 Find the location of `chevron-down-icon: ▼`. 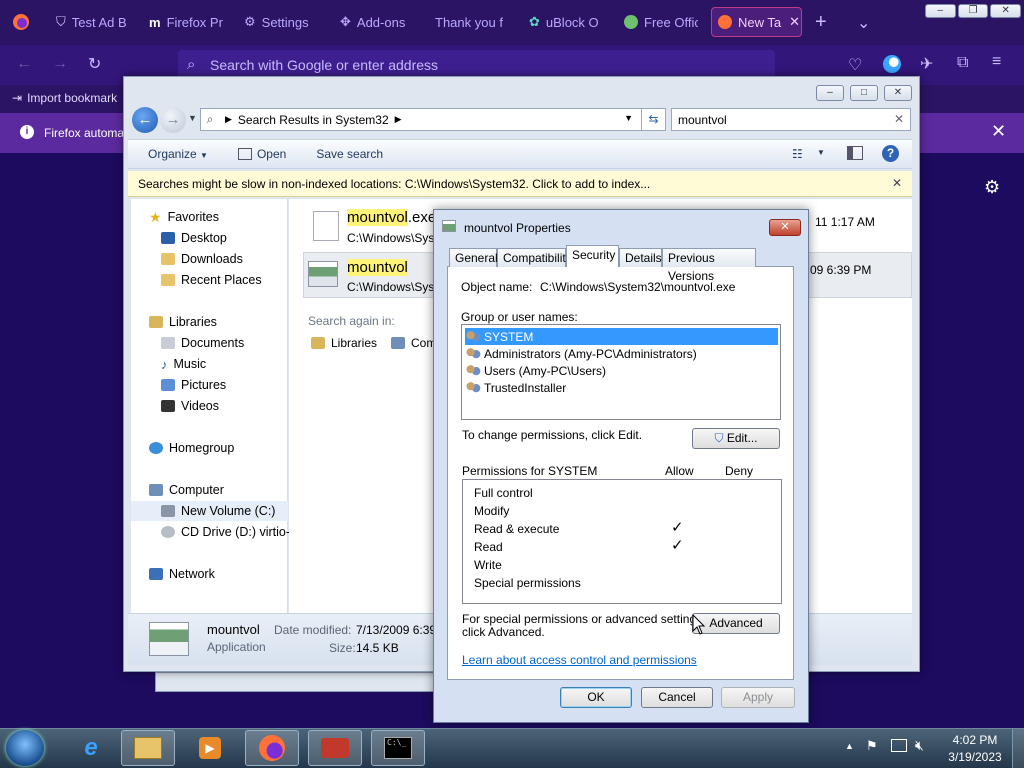

chevron-down-icon: ▼ is located at coordinates (204, 155).